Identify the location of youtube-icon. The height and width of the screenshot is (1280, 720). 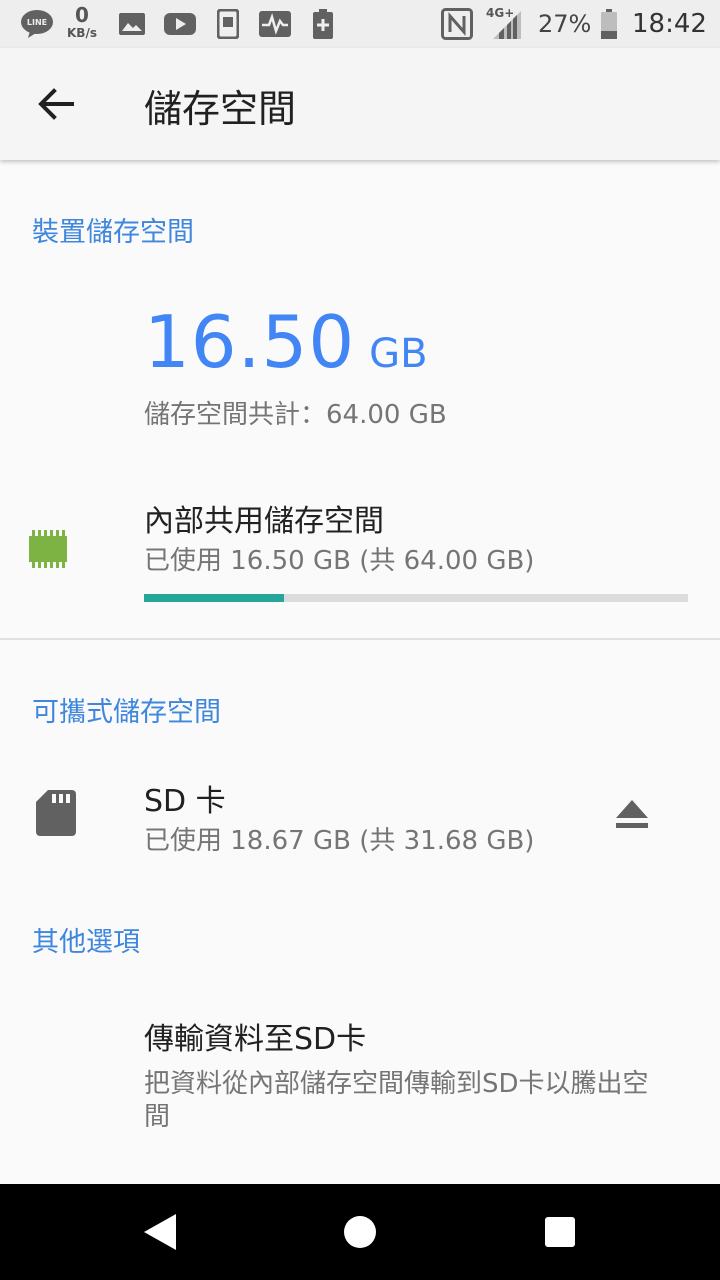
(180, 24).